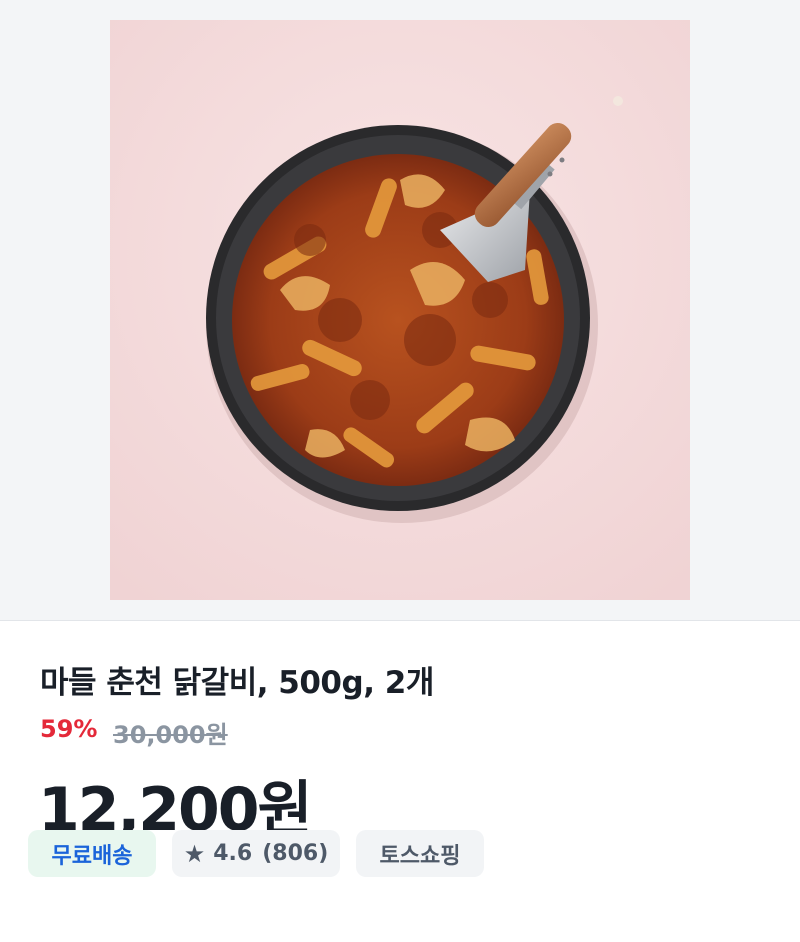 This screenshot has height=942, width=800. I want to click on rating-value: 4.6, so click(233, 853).